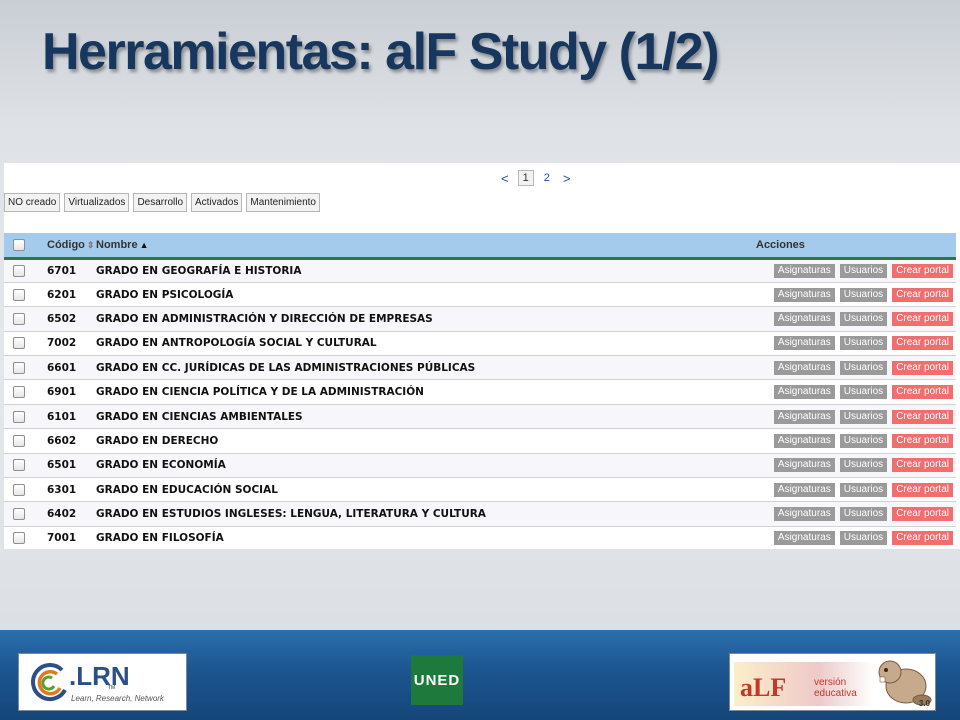 Image resolution: width=960 pixels, height=720 pixels. What do you see at coordinates (525, 178) in the screenshot?
I see `pager-page-1: 1` at bounding box center [525, 178].